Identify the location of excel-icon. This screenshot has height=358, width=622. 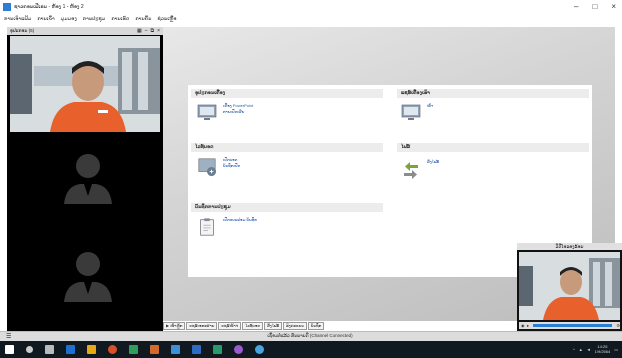
(217, 349).